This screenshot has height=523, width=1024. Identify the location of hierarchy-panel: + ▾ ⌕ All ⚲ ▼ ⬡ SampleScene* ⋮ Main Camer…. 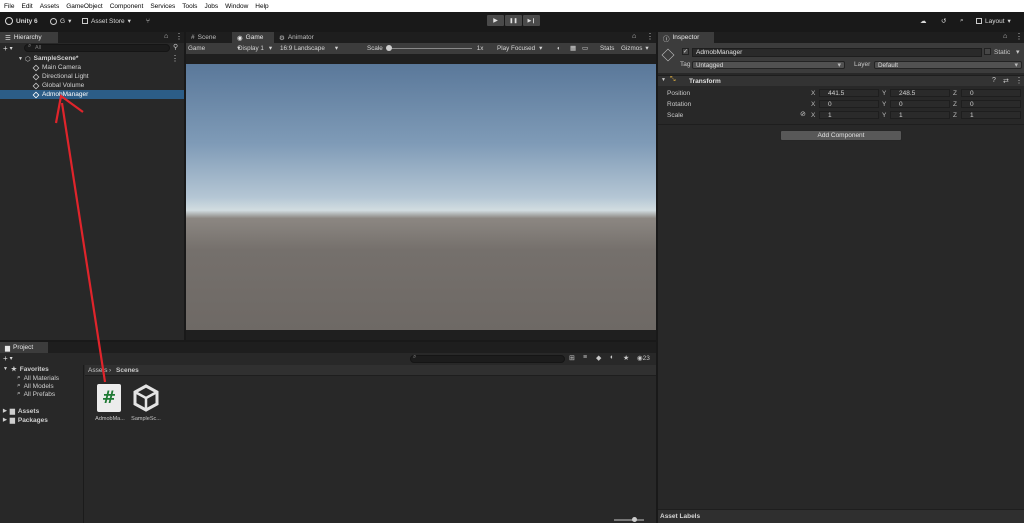
(92, 191).